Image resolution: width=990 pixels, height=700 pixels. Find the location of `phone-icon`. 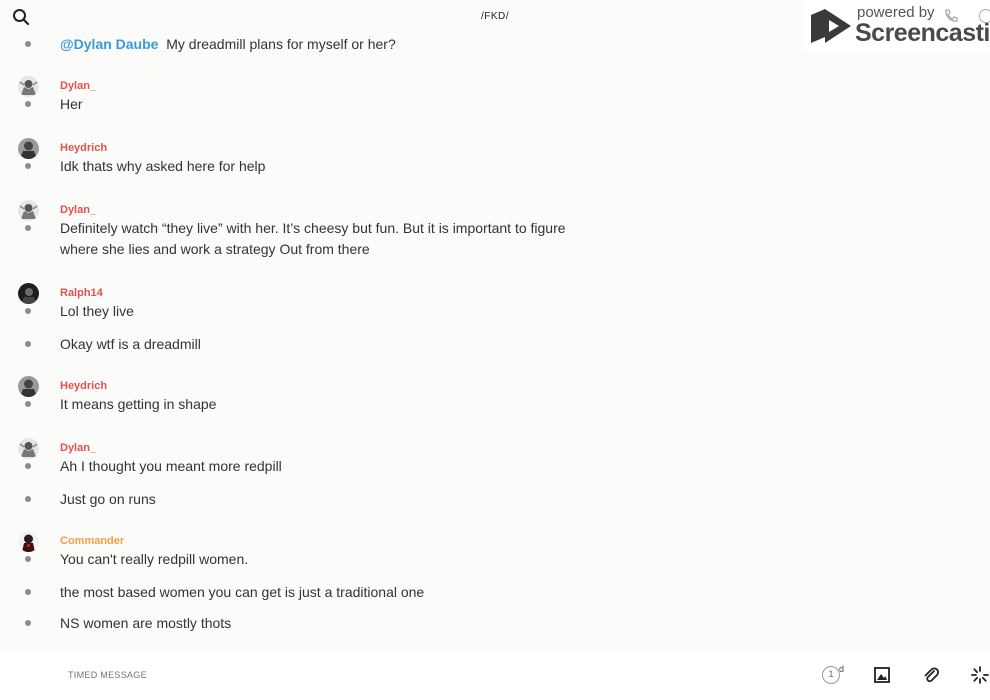

phone-icon is located at coordinates (951, 16).